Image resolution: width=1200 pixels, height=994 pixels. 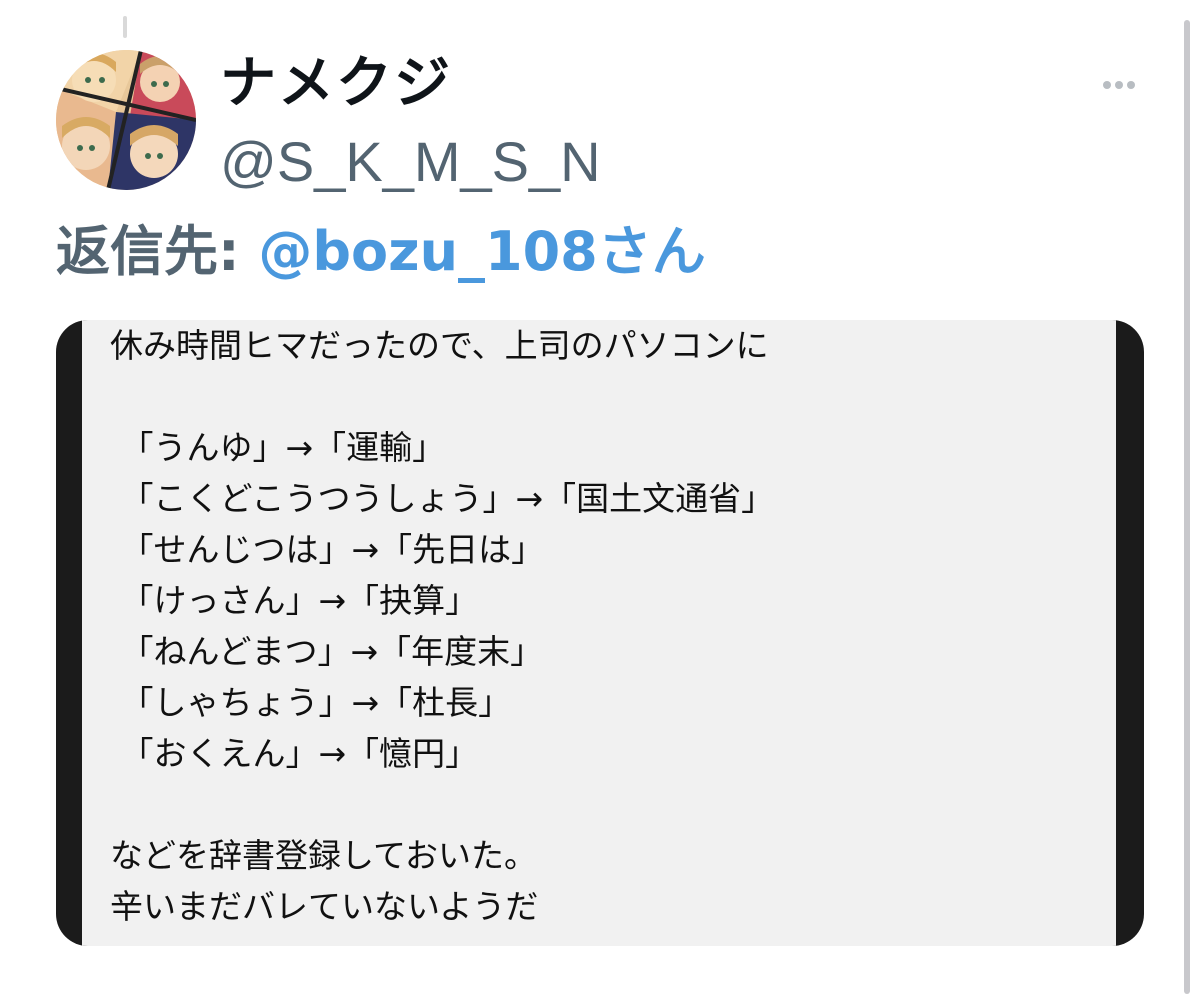 What do you see at coordinates (294, 600) in the screenshot?
I see `image-text-line: 「けっさん」→「抉算」` at bounding box center [294, 600].